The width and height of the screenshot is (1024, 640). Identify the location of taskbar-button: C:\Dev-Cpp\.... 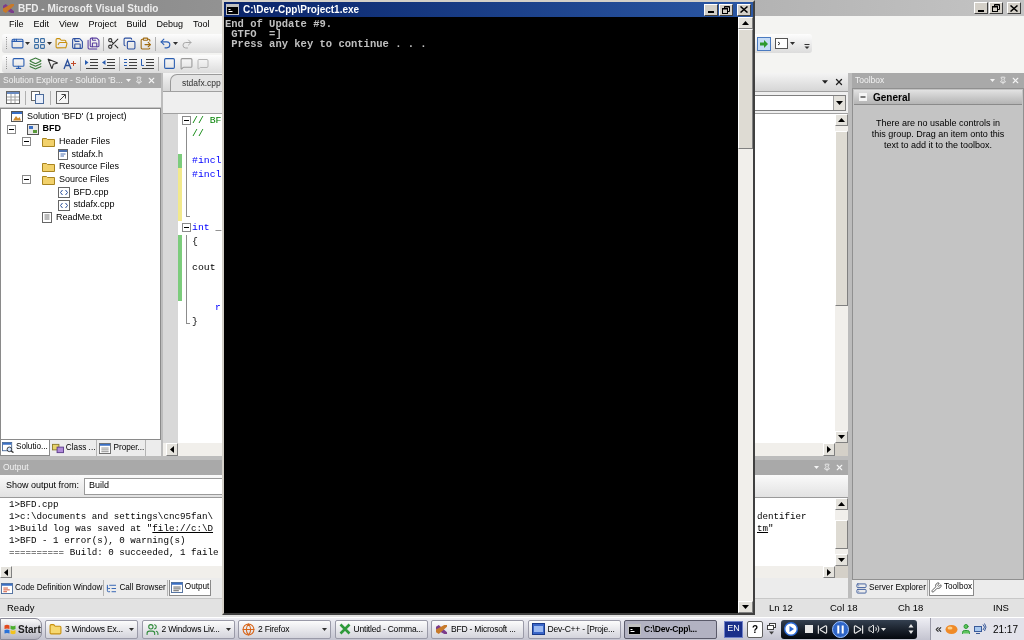
(670, 629).